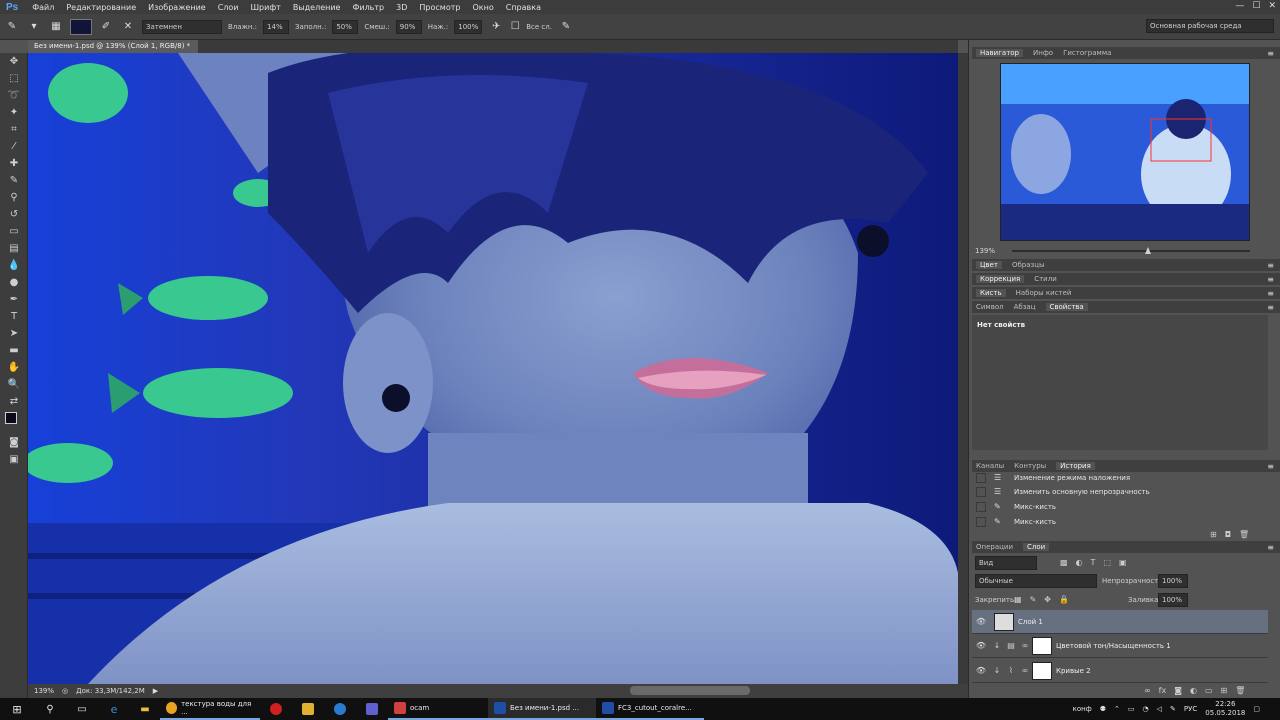  I want to click on path-select-icon: ➤, so click(14, 333).